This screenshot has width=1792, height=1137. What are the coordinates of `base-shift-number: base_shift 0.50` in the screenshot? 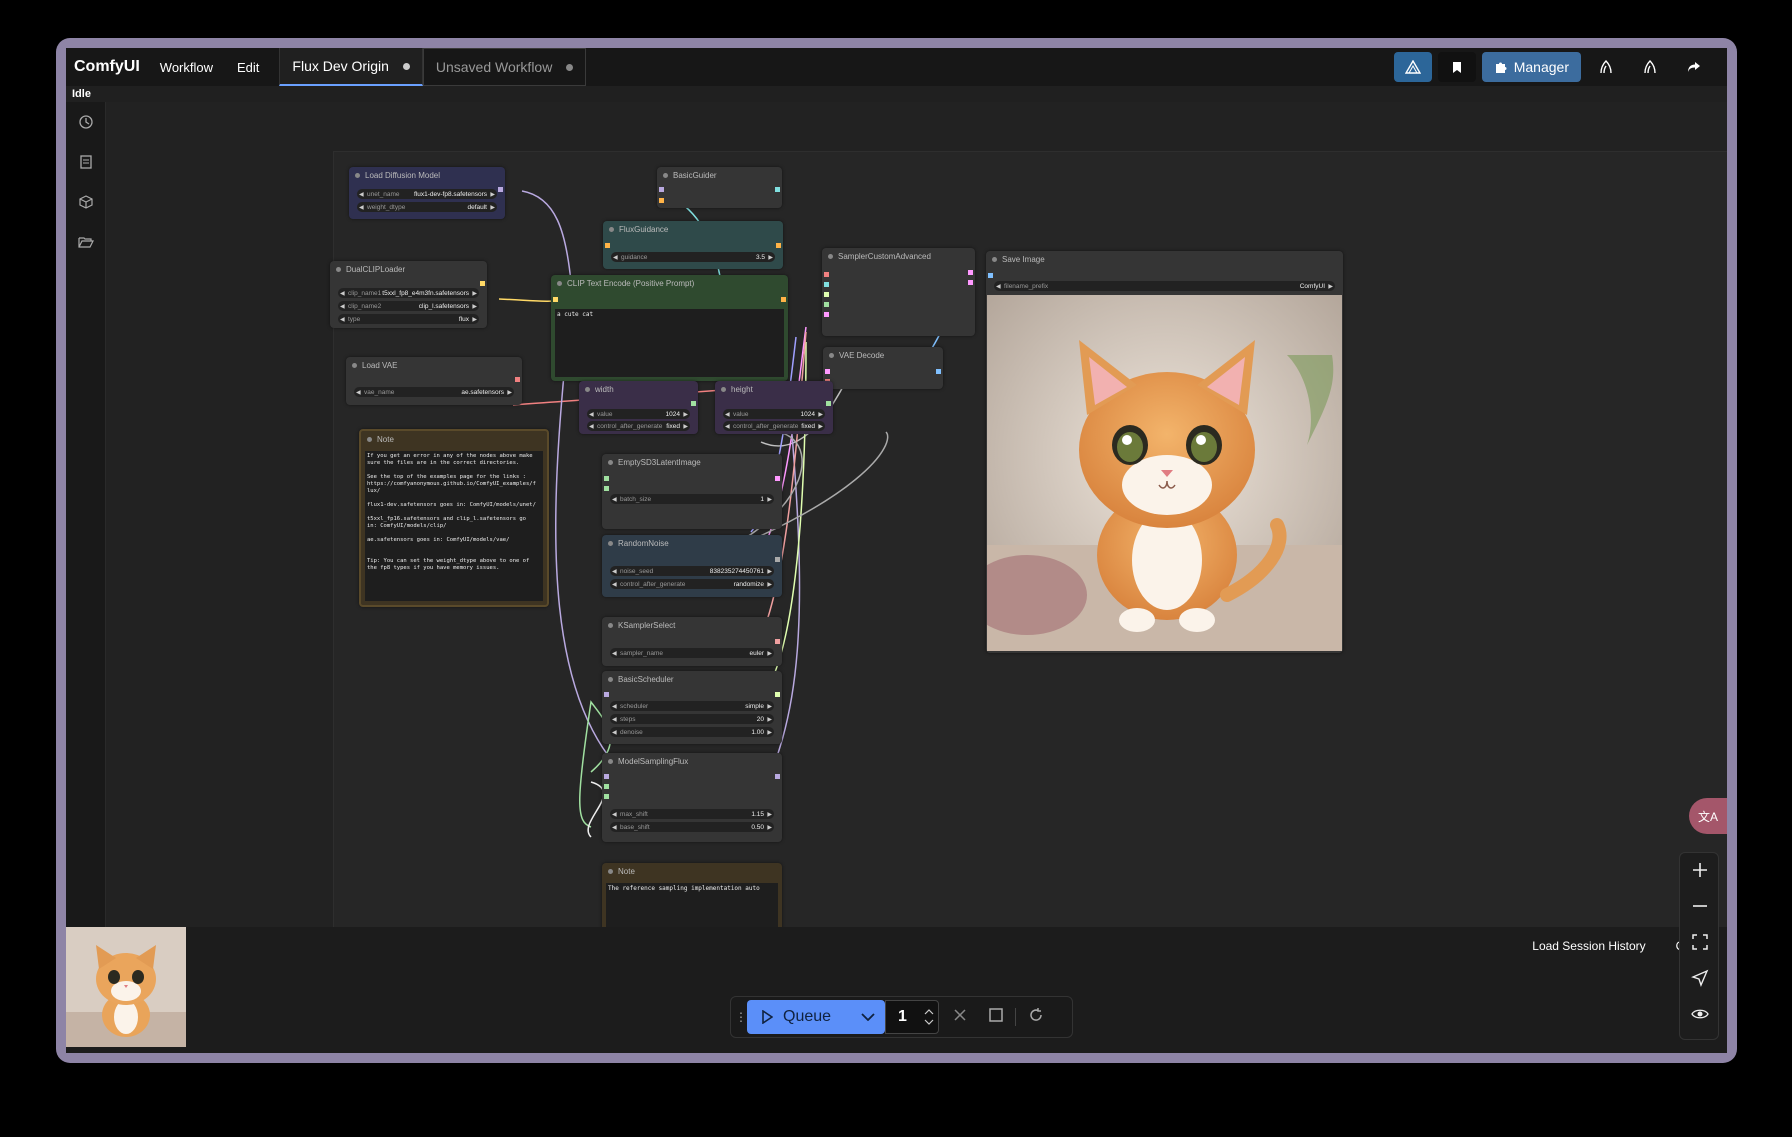 It's located at (692, 827).